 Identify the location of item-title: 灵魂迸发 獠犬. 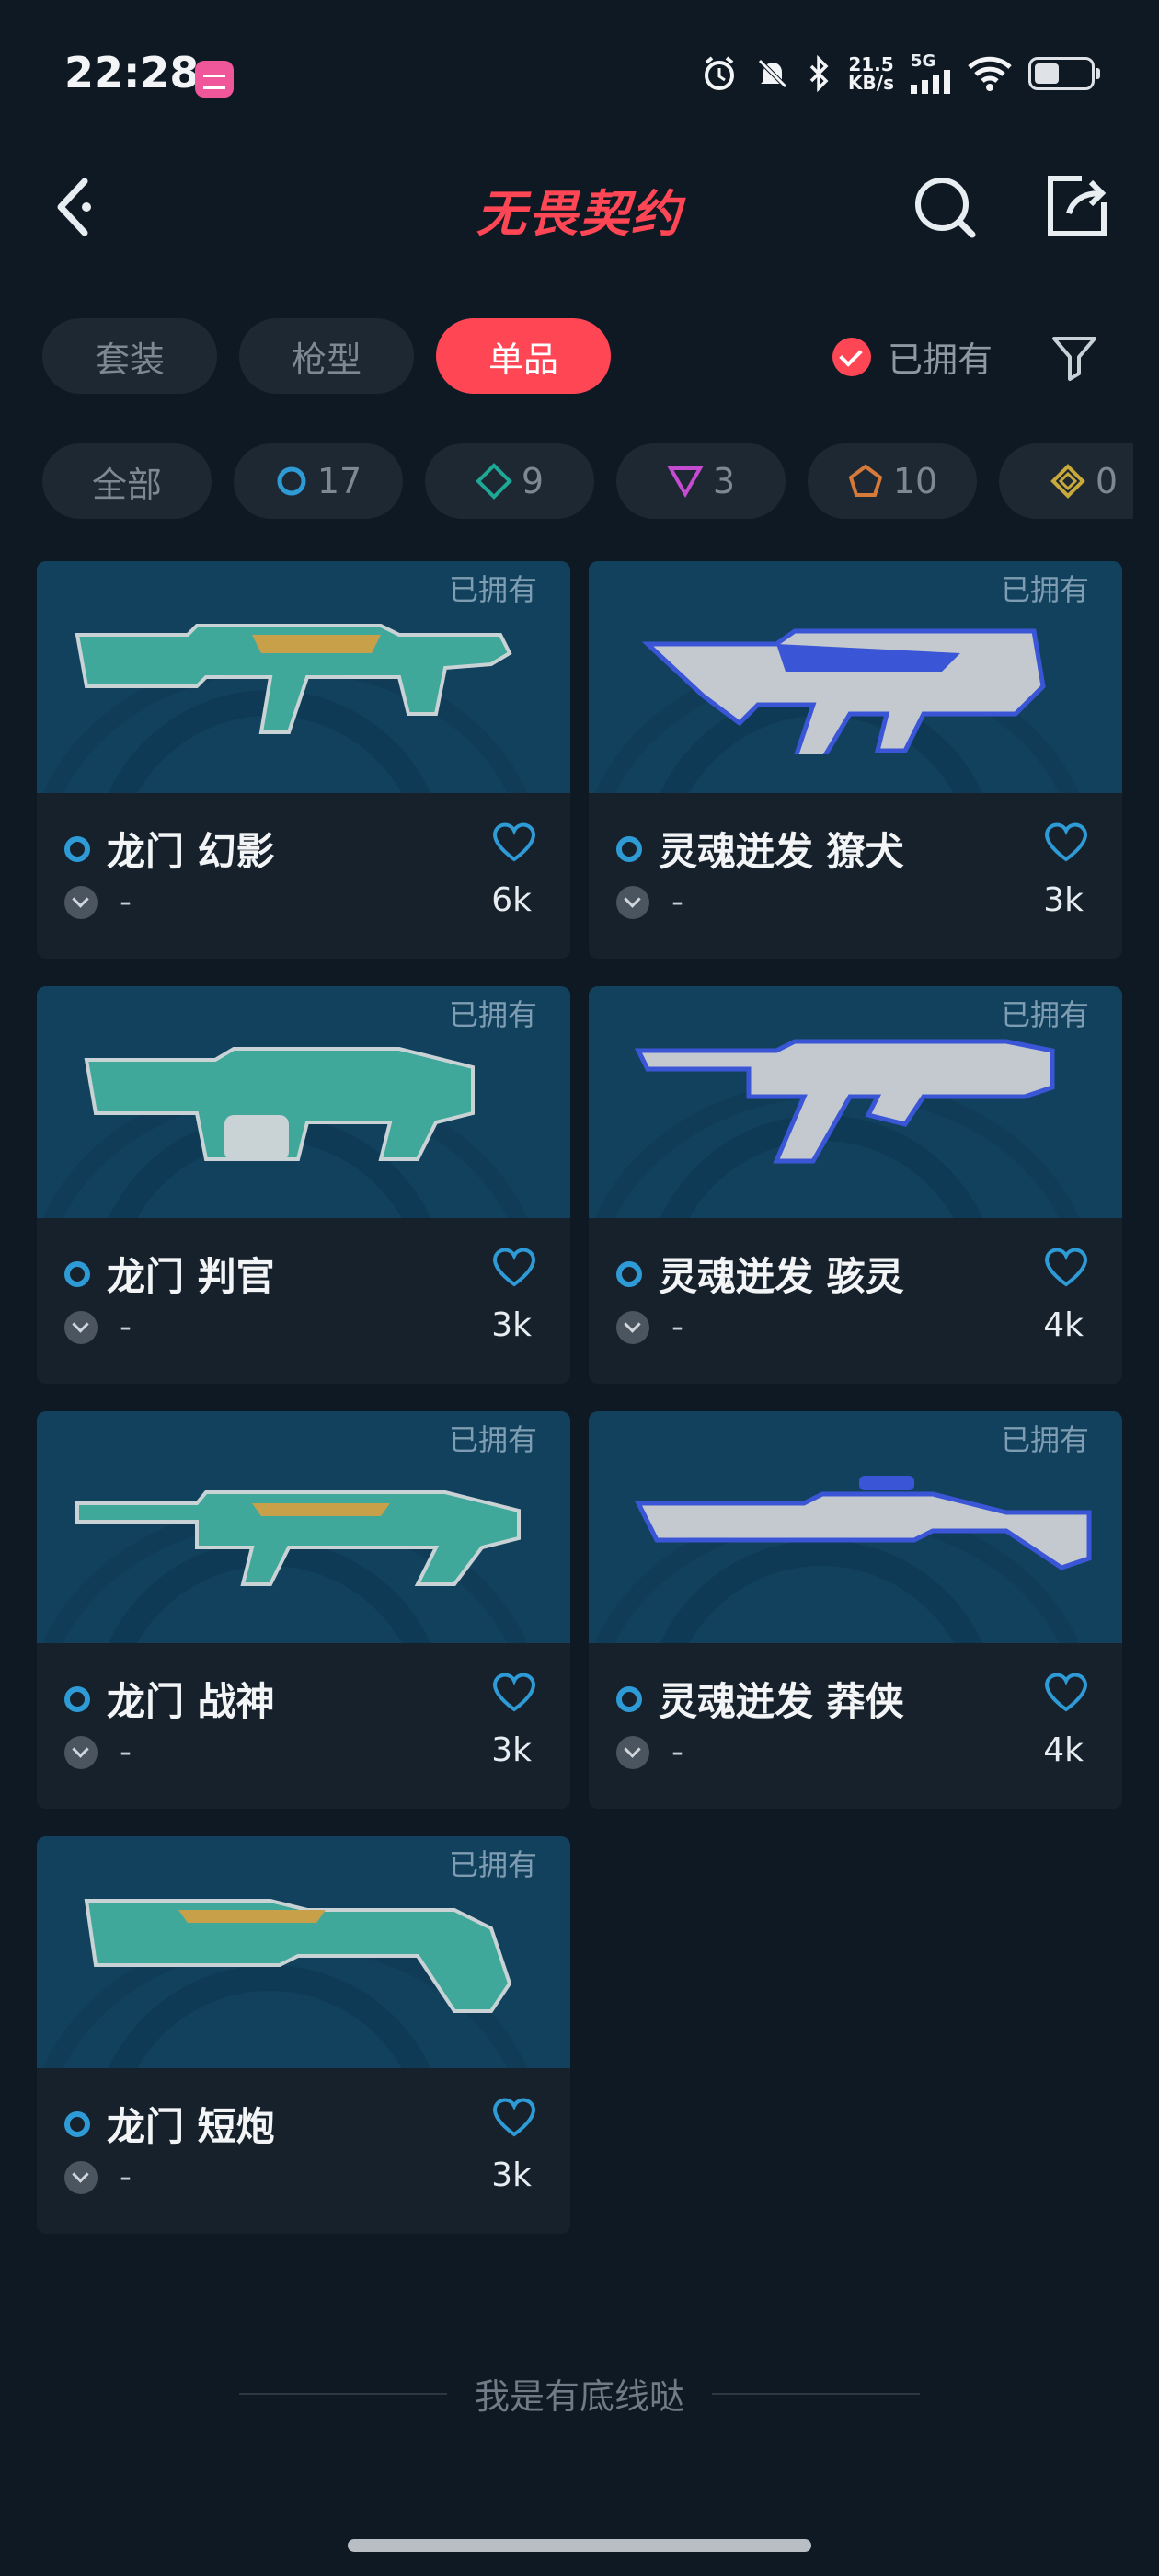
(760, 849).